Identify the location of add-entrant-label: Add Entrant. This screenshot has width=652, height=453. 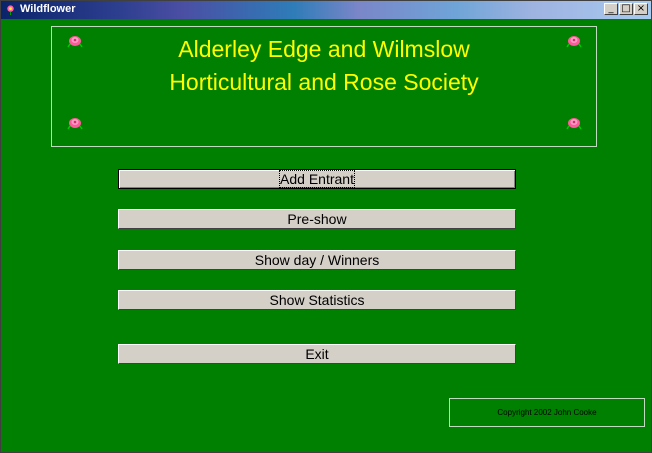
(317, 179).